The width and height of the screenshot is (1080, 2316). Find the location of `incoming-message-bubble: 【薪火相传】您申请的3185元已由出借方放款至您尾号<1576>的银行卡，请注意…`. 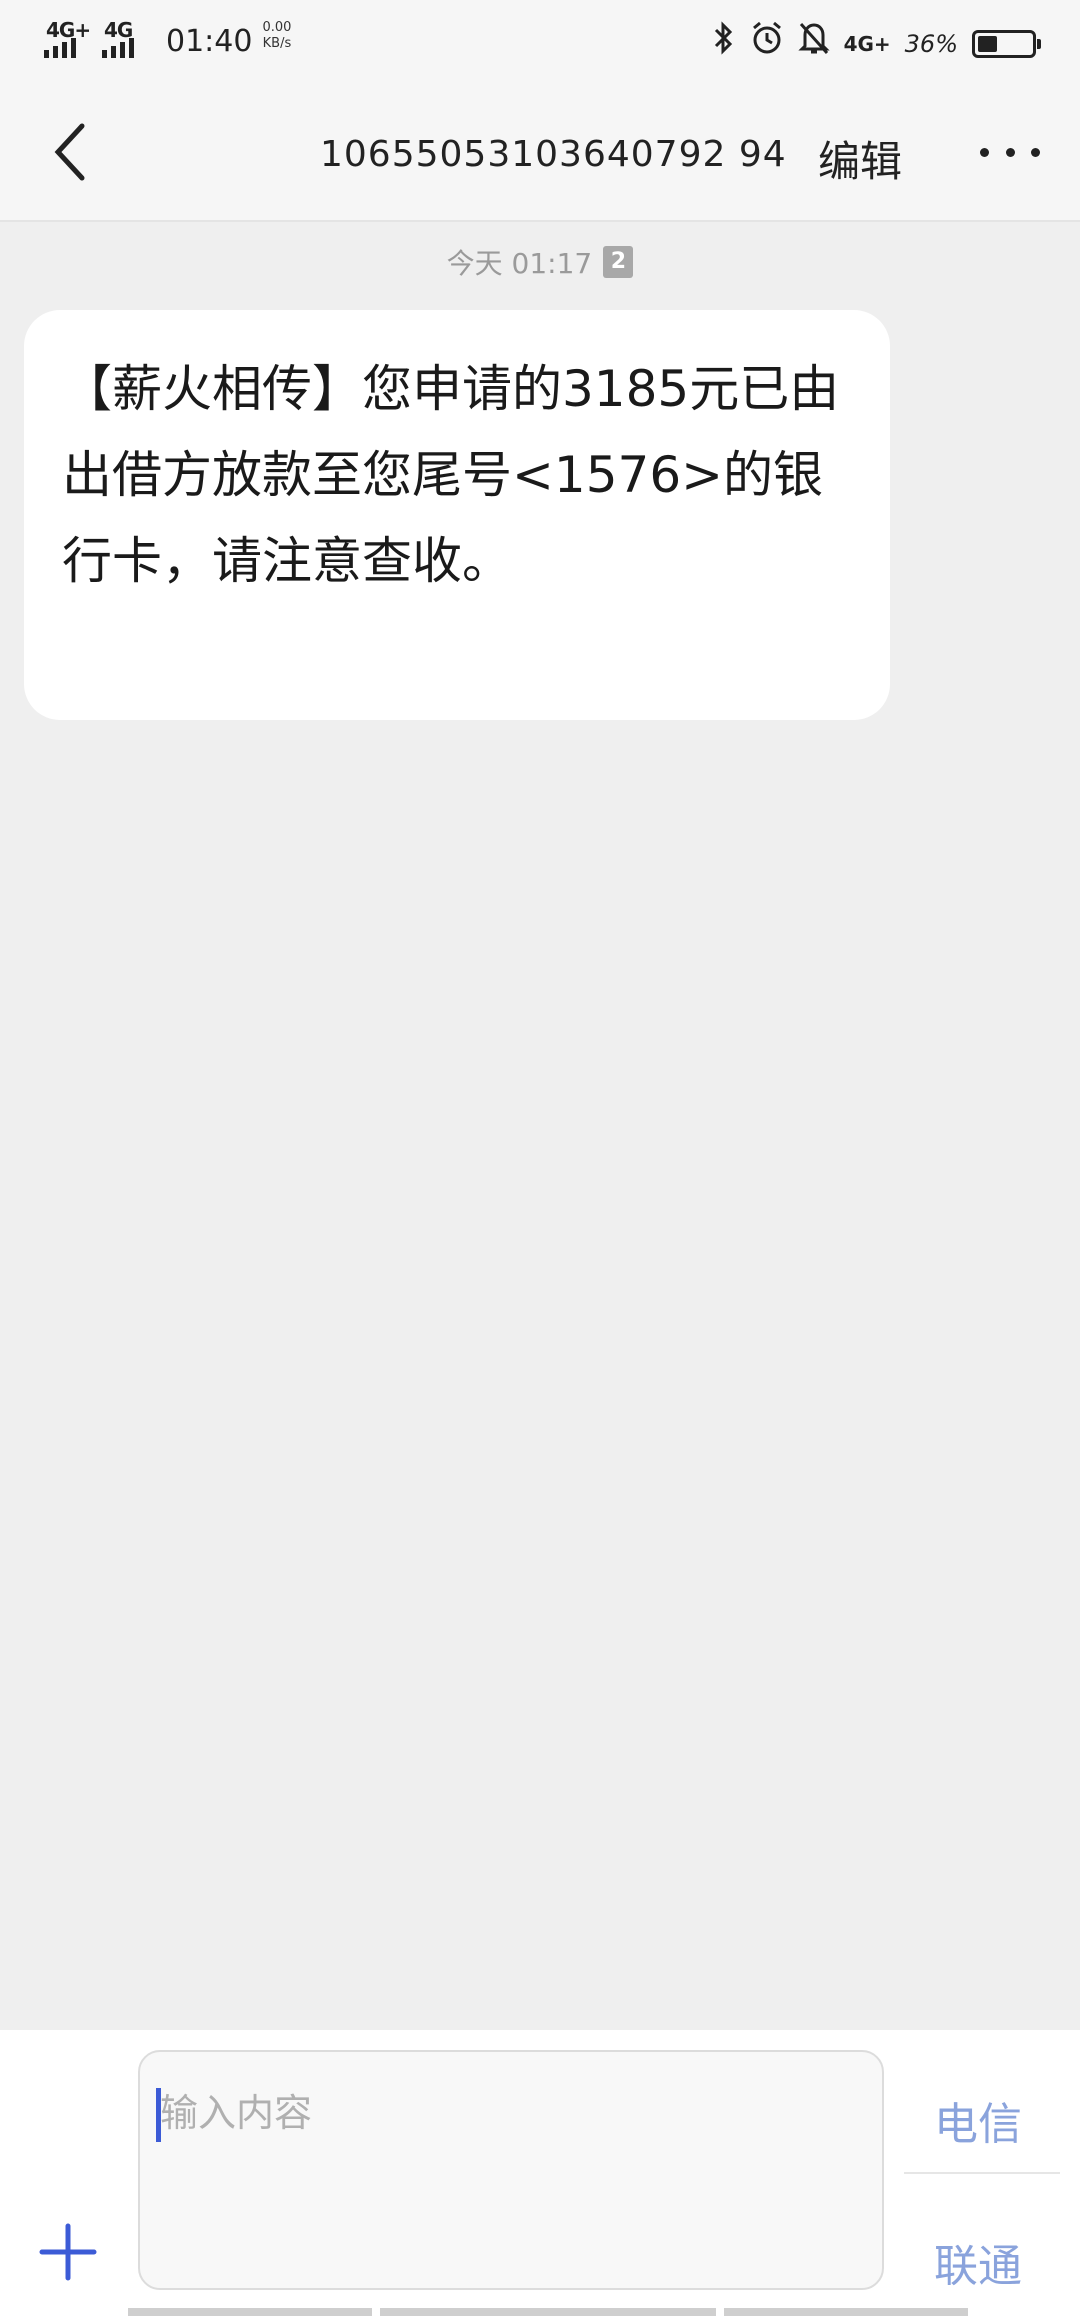

incoming-message-bubble: 【薪火相传】您申请的3185元已由出借方放款至您尾号<1576>的银行卡，请注意… is located at coordinates (457, 515).